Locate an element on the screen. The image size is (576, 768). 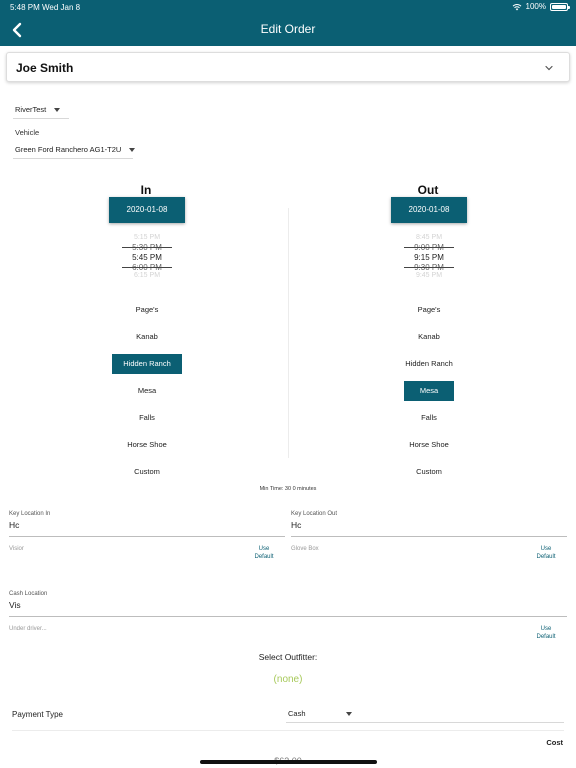
river-select-value: RiverTest is located at coordinates (31, 109).